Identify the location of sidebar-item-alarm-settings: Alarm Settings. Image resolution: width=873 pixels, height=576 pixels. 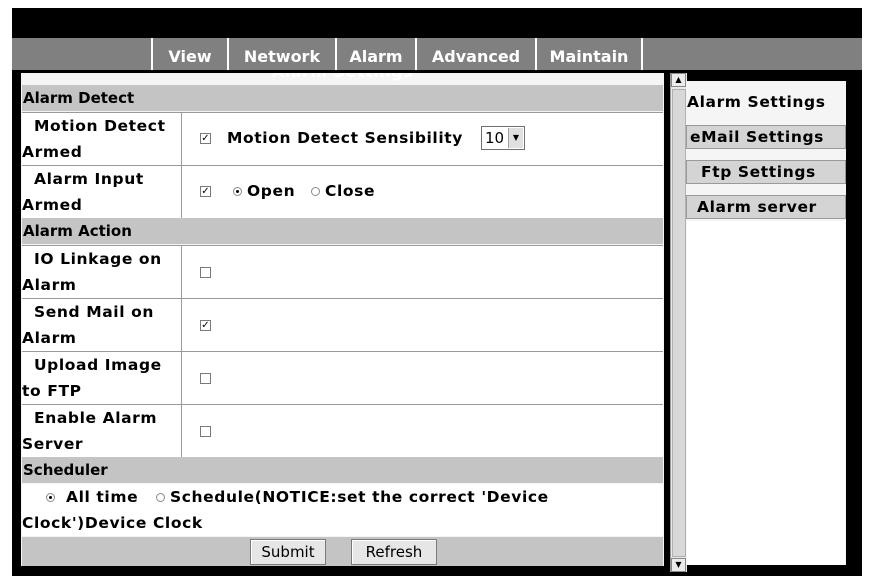
(766, 102).